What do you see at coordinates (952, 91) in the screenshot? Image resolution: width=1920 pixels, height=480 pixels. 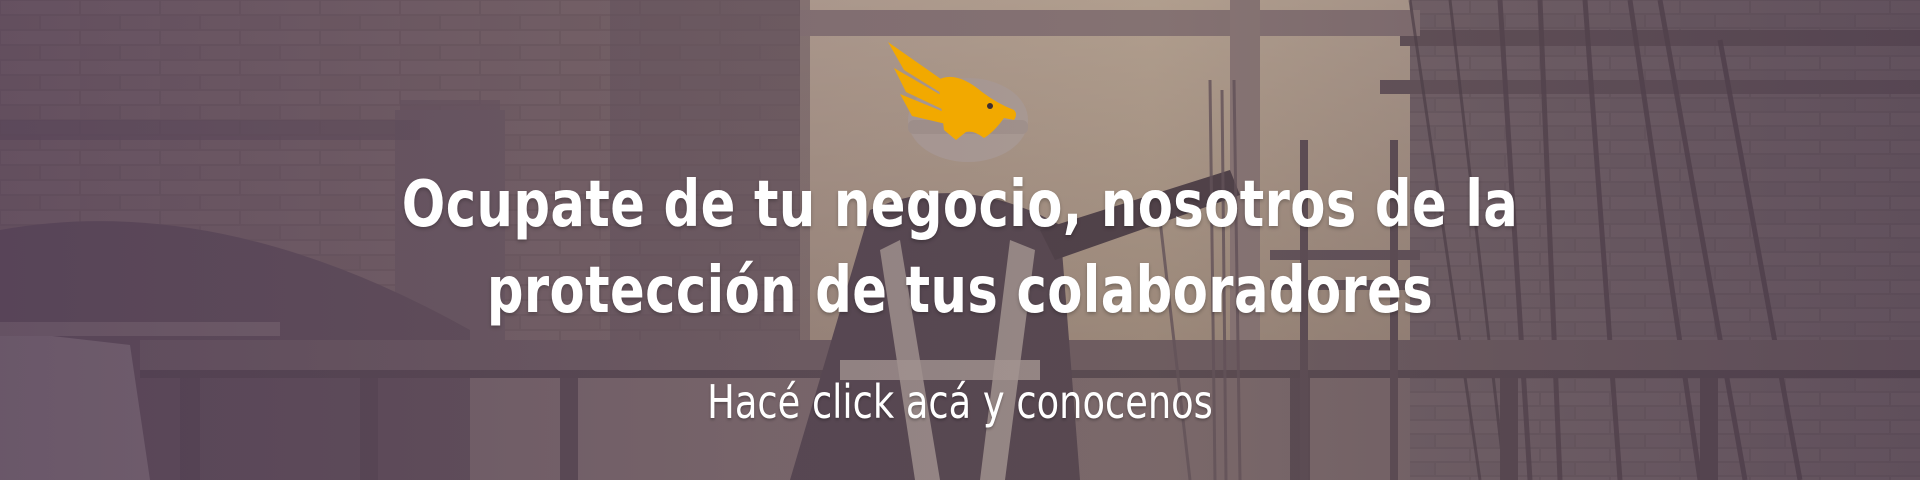 I see `eagle-logo-icon` at bounding box center [952, 91].